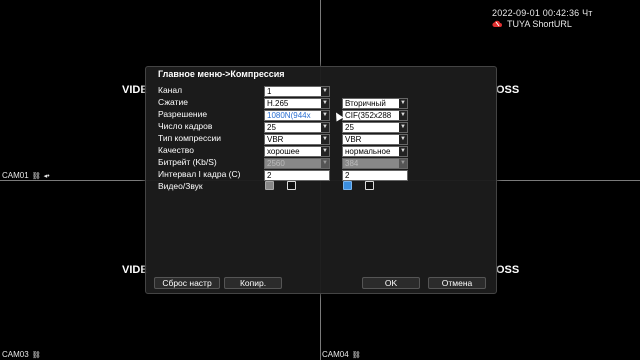 The image size is (640, 360). I want to click on label-bitrate: Битрейт (Kb/S), so click(187, 162).